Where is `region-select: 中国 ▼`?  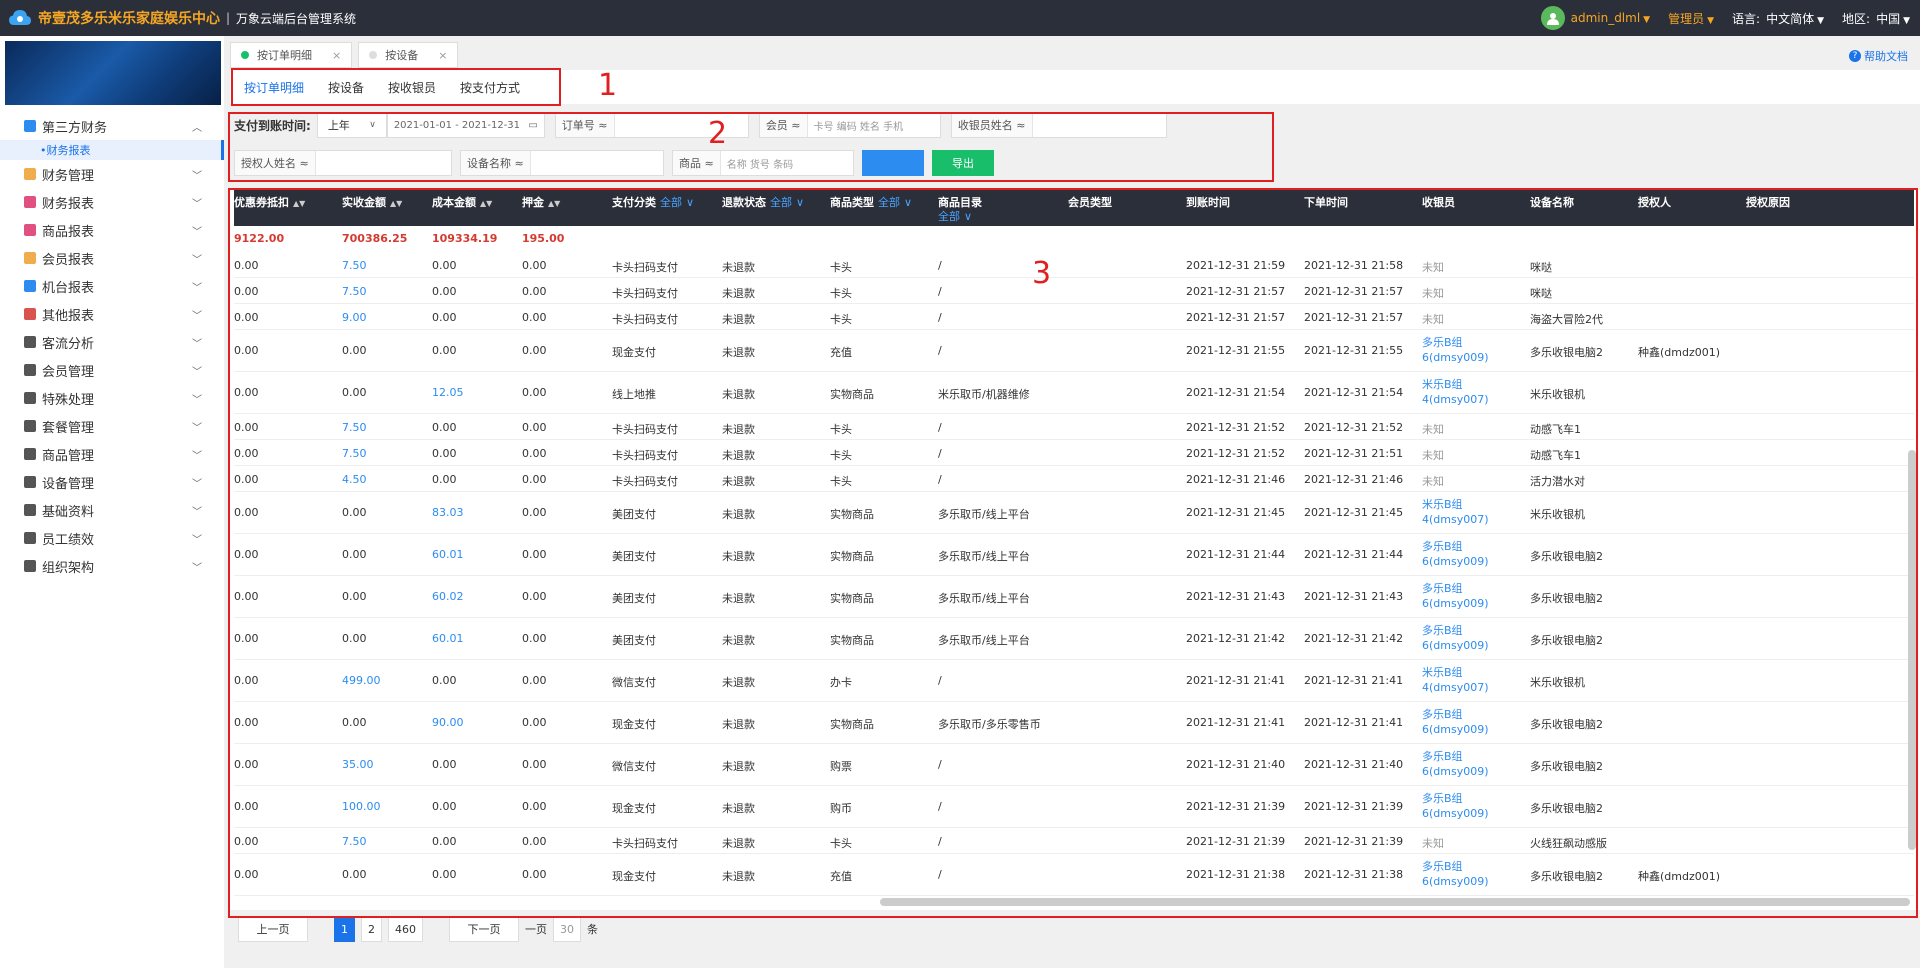 region-select: 中国 ▼ is located at coordinates (1893, 18).